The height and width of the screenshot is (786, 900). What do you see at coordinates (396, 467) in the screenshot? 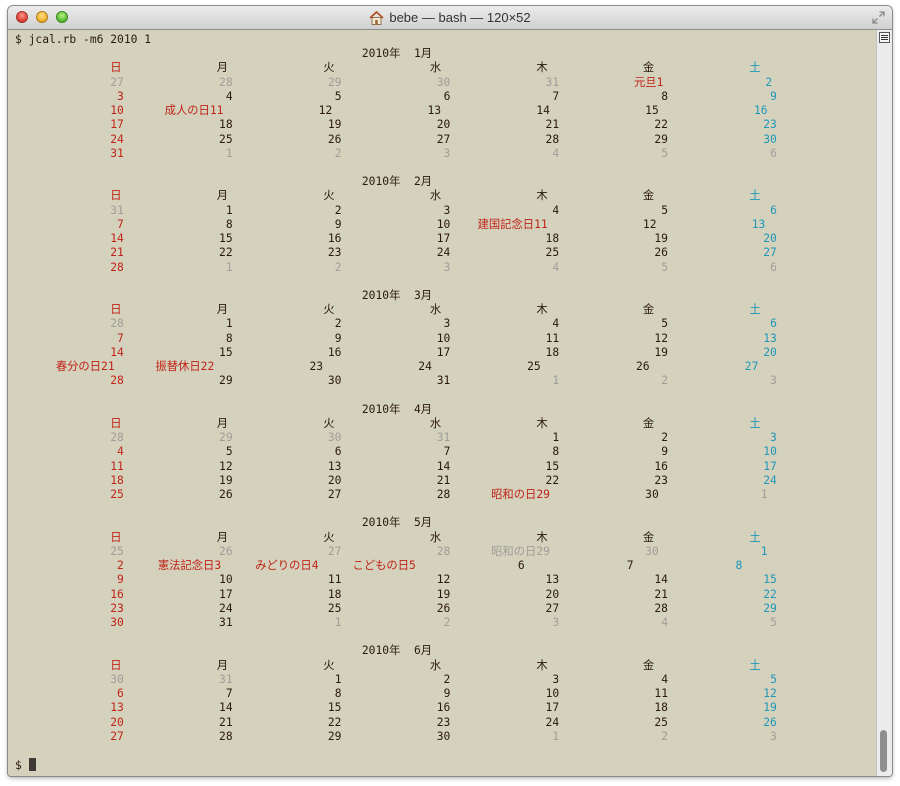
I see `week-row: 11 12 13 14 15 16 17` at bounding box center [396, 467].